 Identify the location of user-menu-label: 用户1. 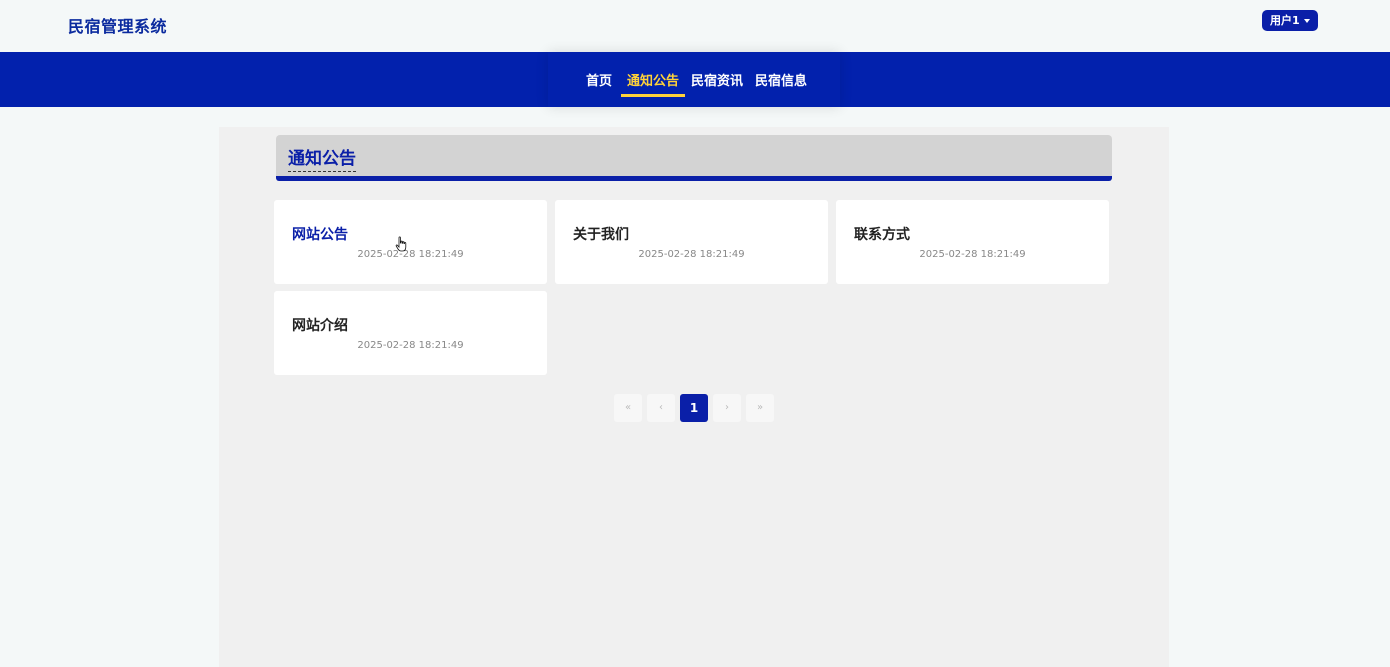
(1285, 20).